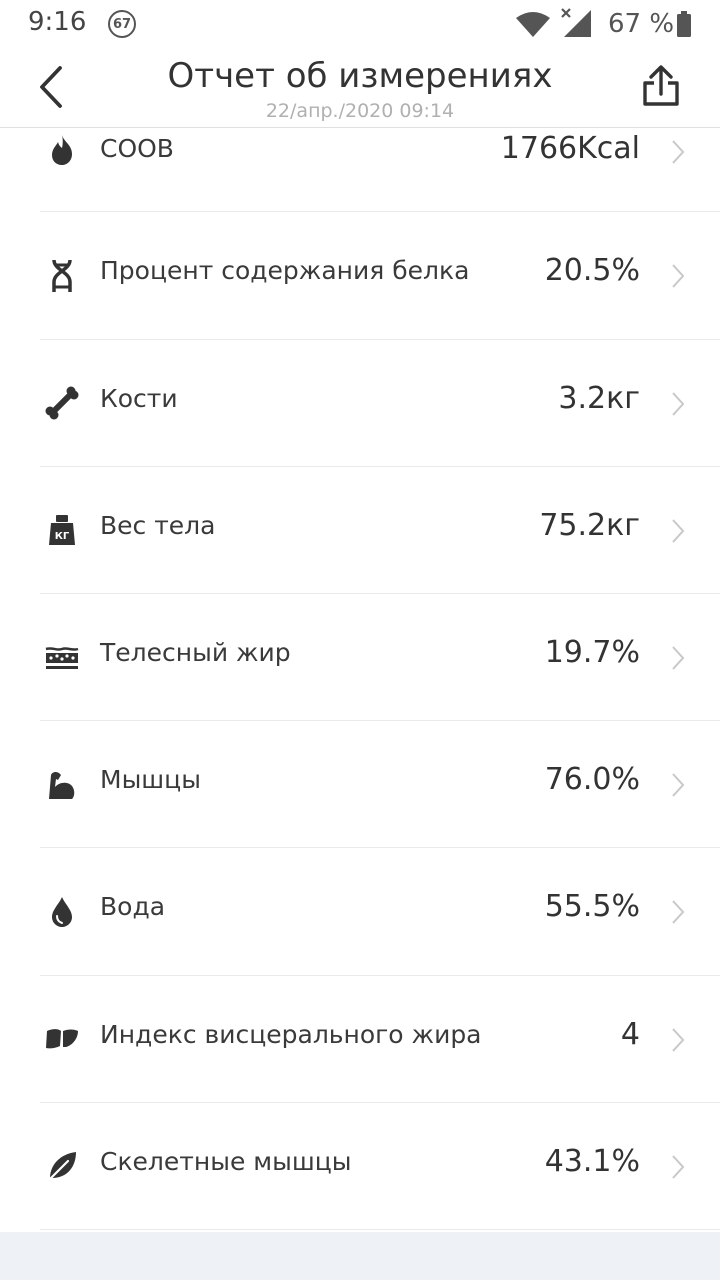 This screenshot has height=1280, width=720. I want to click on metric-label: Мышцы, so click(150, 780).